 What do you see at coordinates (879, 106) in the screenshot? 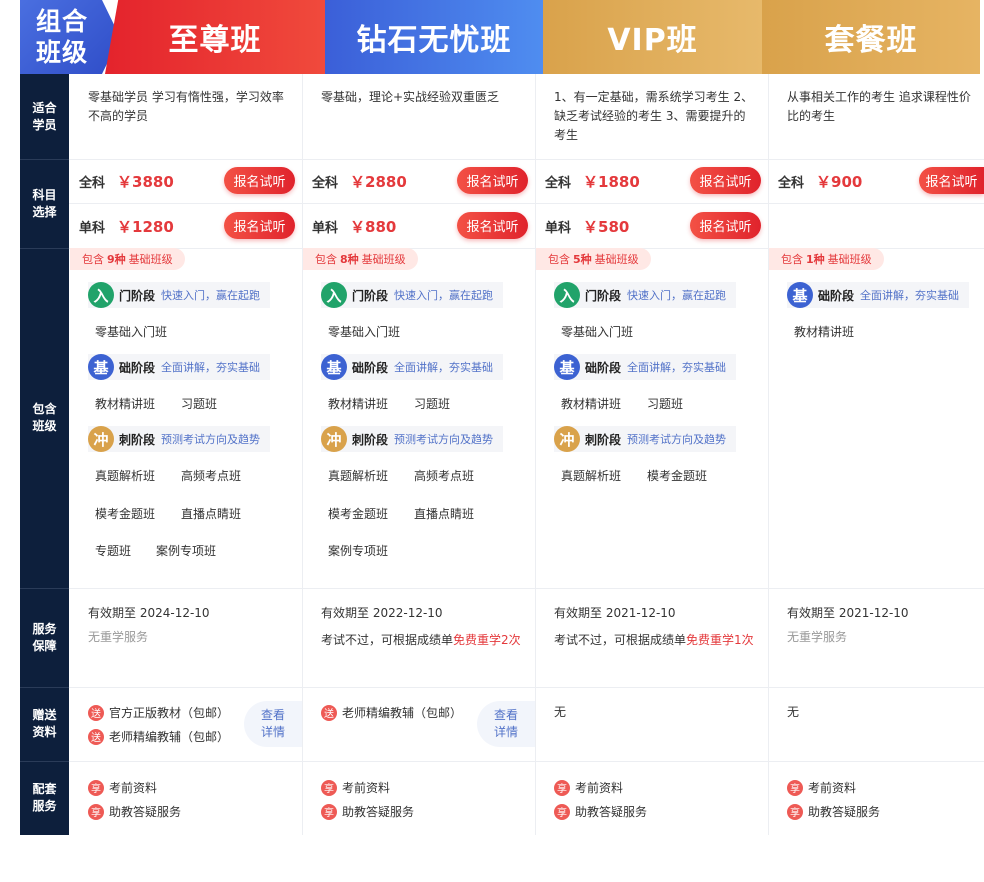
I see `suitable-text-package: 从事相关工作的考生 追求课程性价比的考生` at bounding box center [879, 106].